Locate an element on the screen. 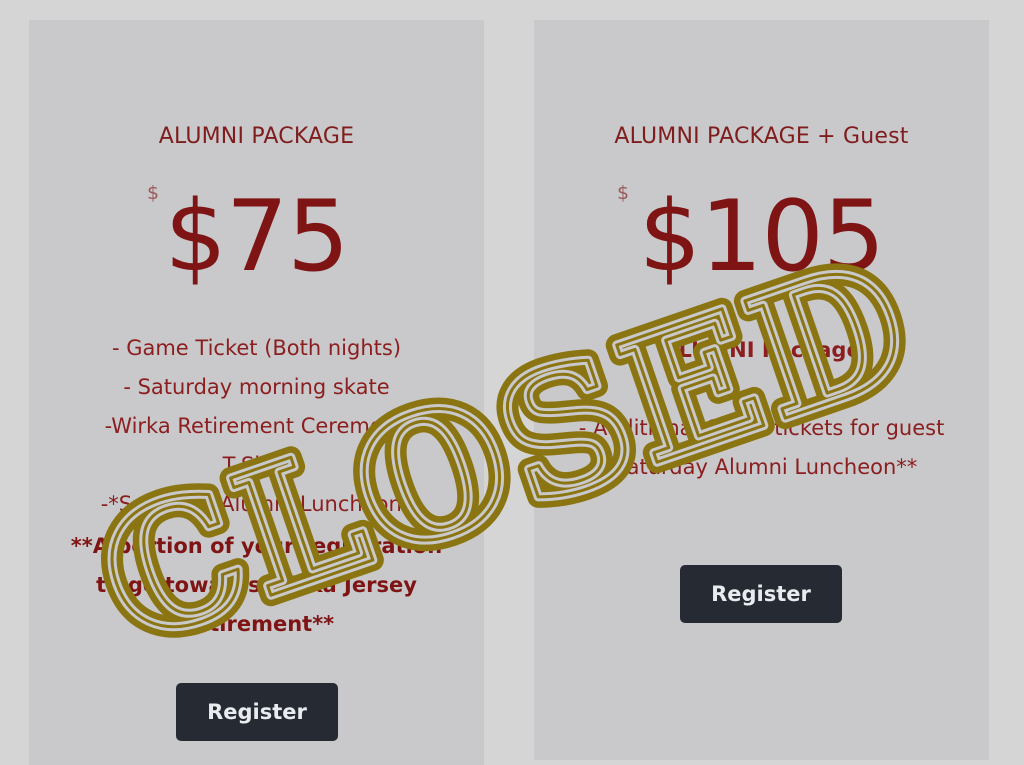  package-title: ALUMNI PACKAGE is located at coordinates (256, 136).